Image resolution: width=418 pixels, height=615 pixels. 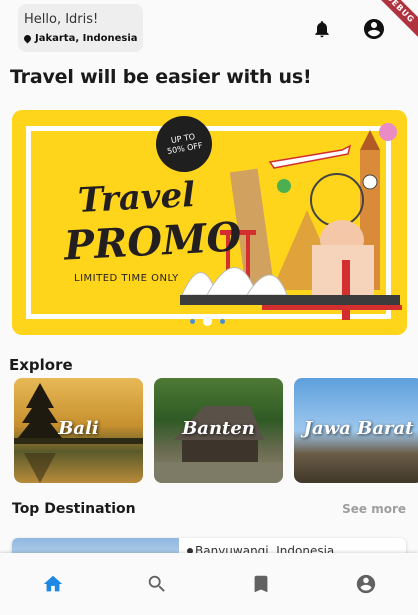 What do you see at coordinates (137, 198) in the screenshot?
I see `promo-title-line-1: Travel` at bounding box center [137, 198].